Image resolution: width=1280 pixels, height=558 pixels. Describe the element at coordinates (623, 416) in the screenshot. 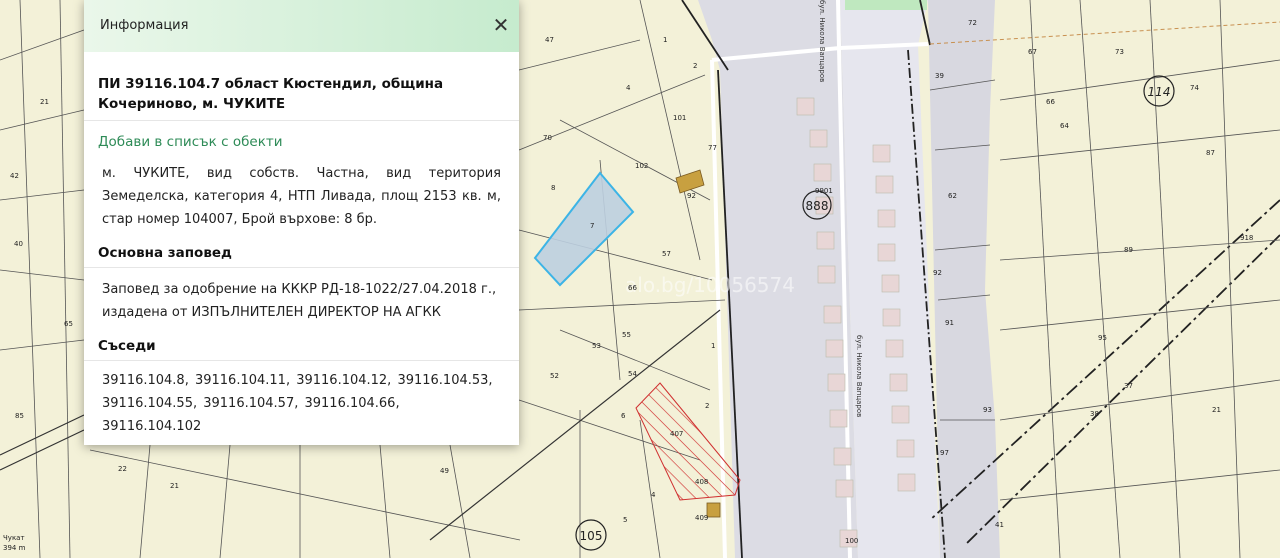

I see `plot-number: 6` at that location.